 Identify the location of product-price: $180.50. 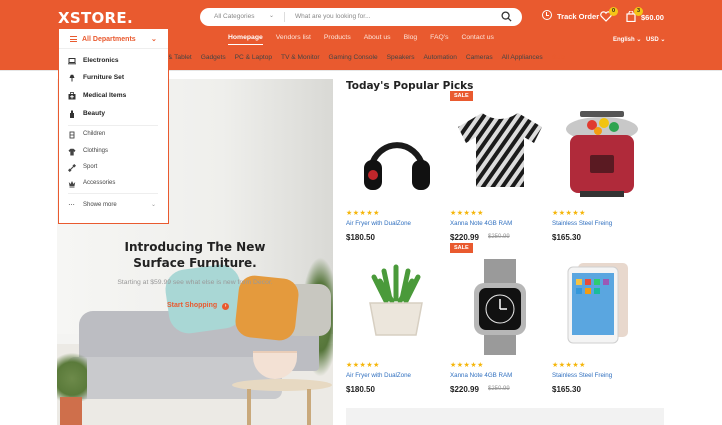
(360, 237).